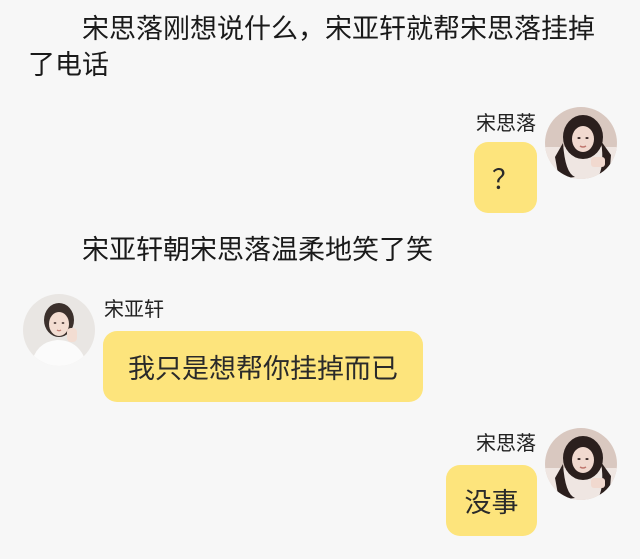  What do you see at coordinates (59, 330) in the screenshot?
I see `boy-avatar-icon` at bounding box center [59, 330].